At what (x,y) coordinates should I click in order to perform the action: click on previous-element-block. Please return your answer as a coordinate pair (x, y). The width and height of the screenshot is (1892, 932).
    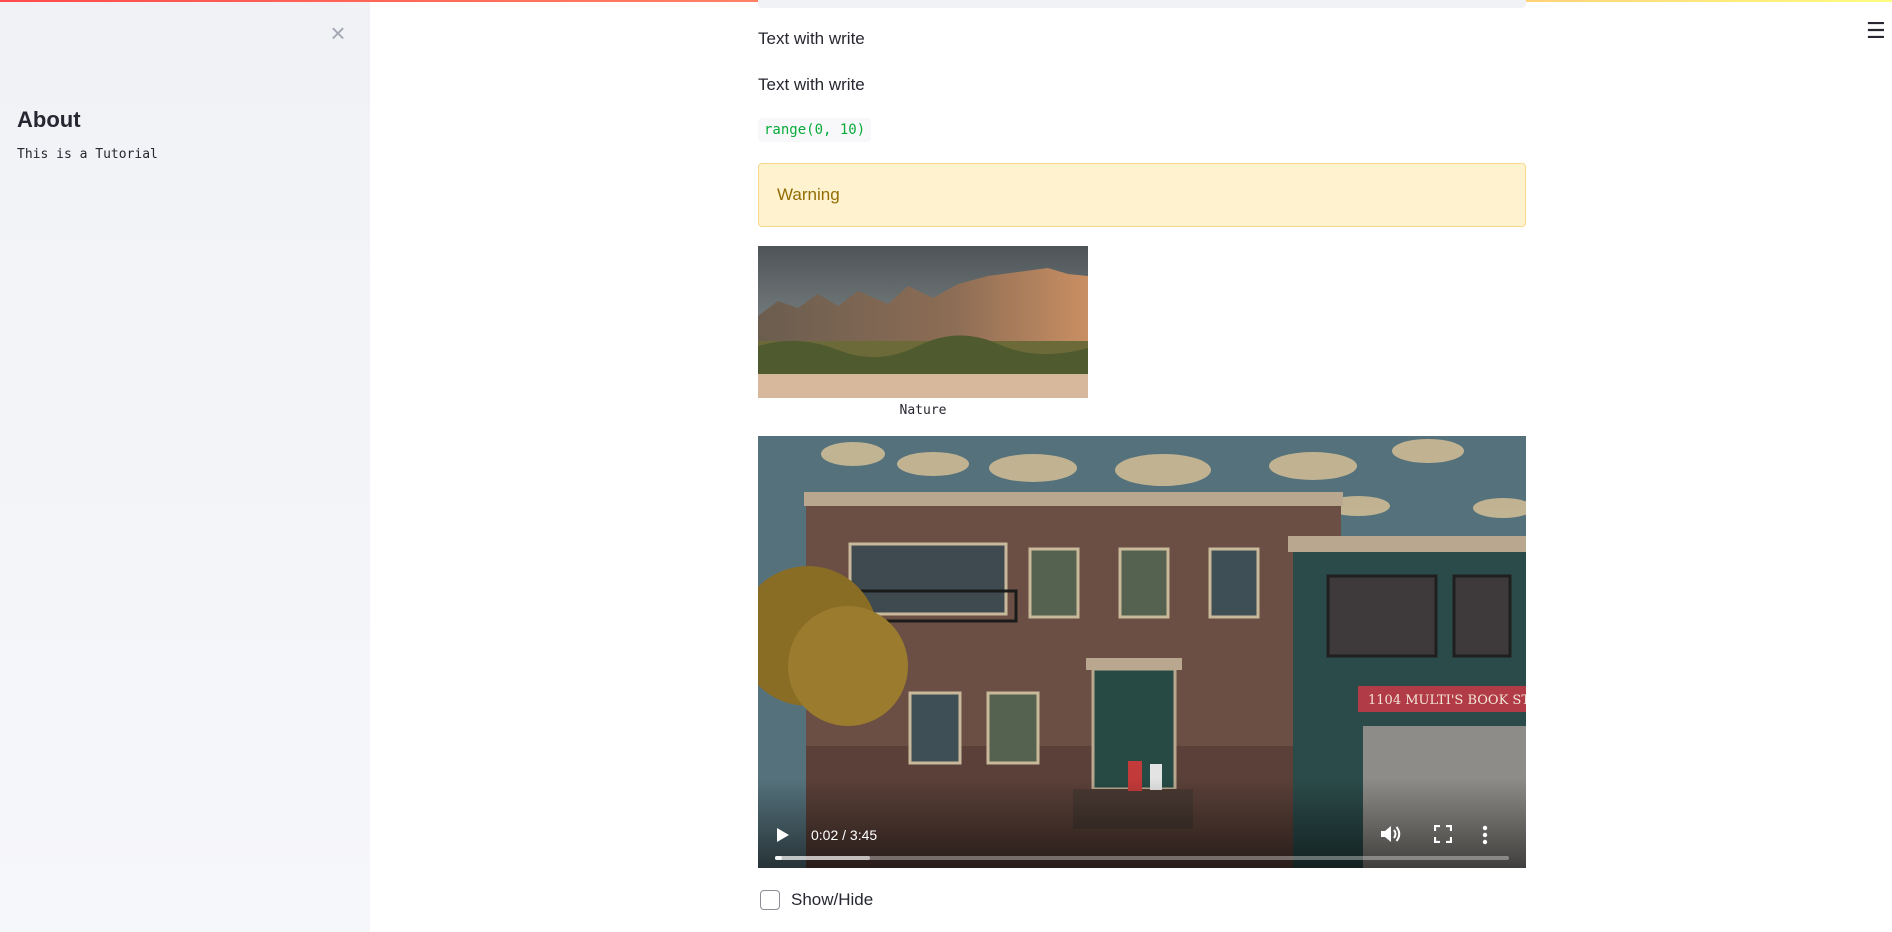
    Looking at the image, I should click on (1142, 4).